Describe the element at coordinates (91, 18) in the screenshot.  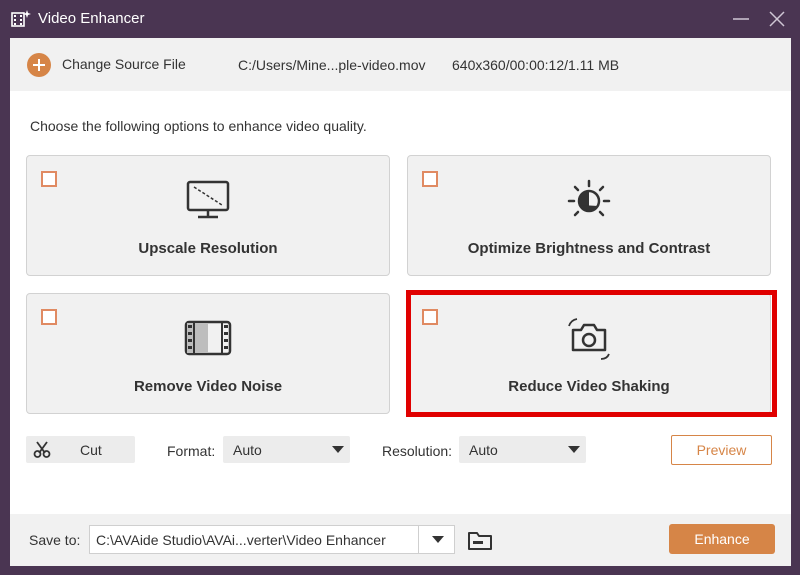
I see `window-title: Video Enhancer` at that location.